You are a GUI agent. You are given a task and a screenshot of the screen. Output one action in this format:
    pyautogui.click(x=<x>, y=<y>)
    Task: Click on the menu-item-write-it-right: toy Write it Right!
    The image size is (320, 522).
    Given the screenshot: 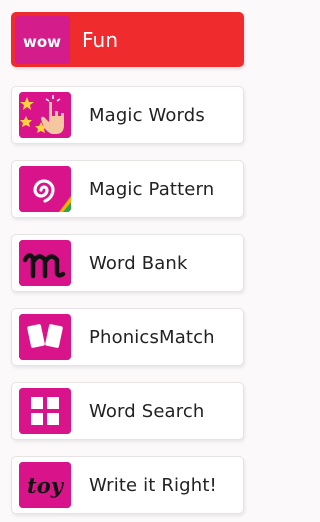 What is the action you would take?
    pyautogui.click(x=127, y=485)
    